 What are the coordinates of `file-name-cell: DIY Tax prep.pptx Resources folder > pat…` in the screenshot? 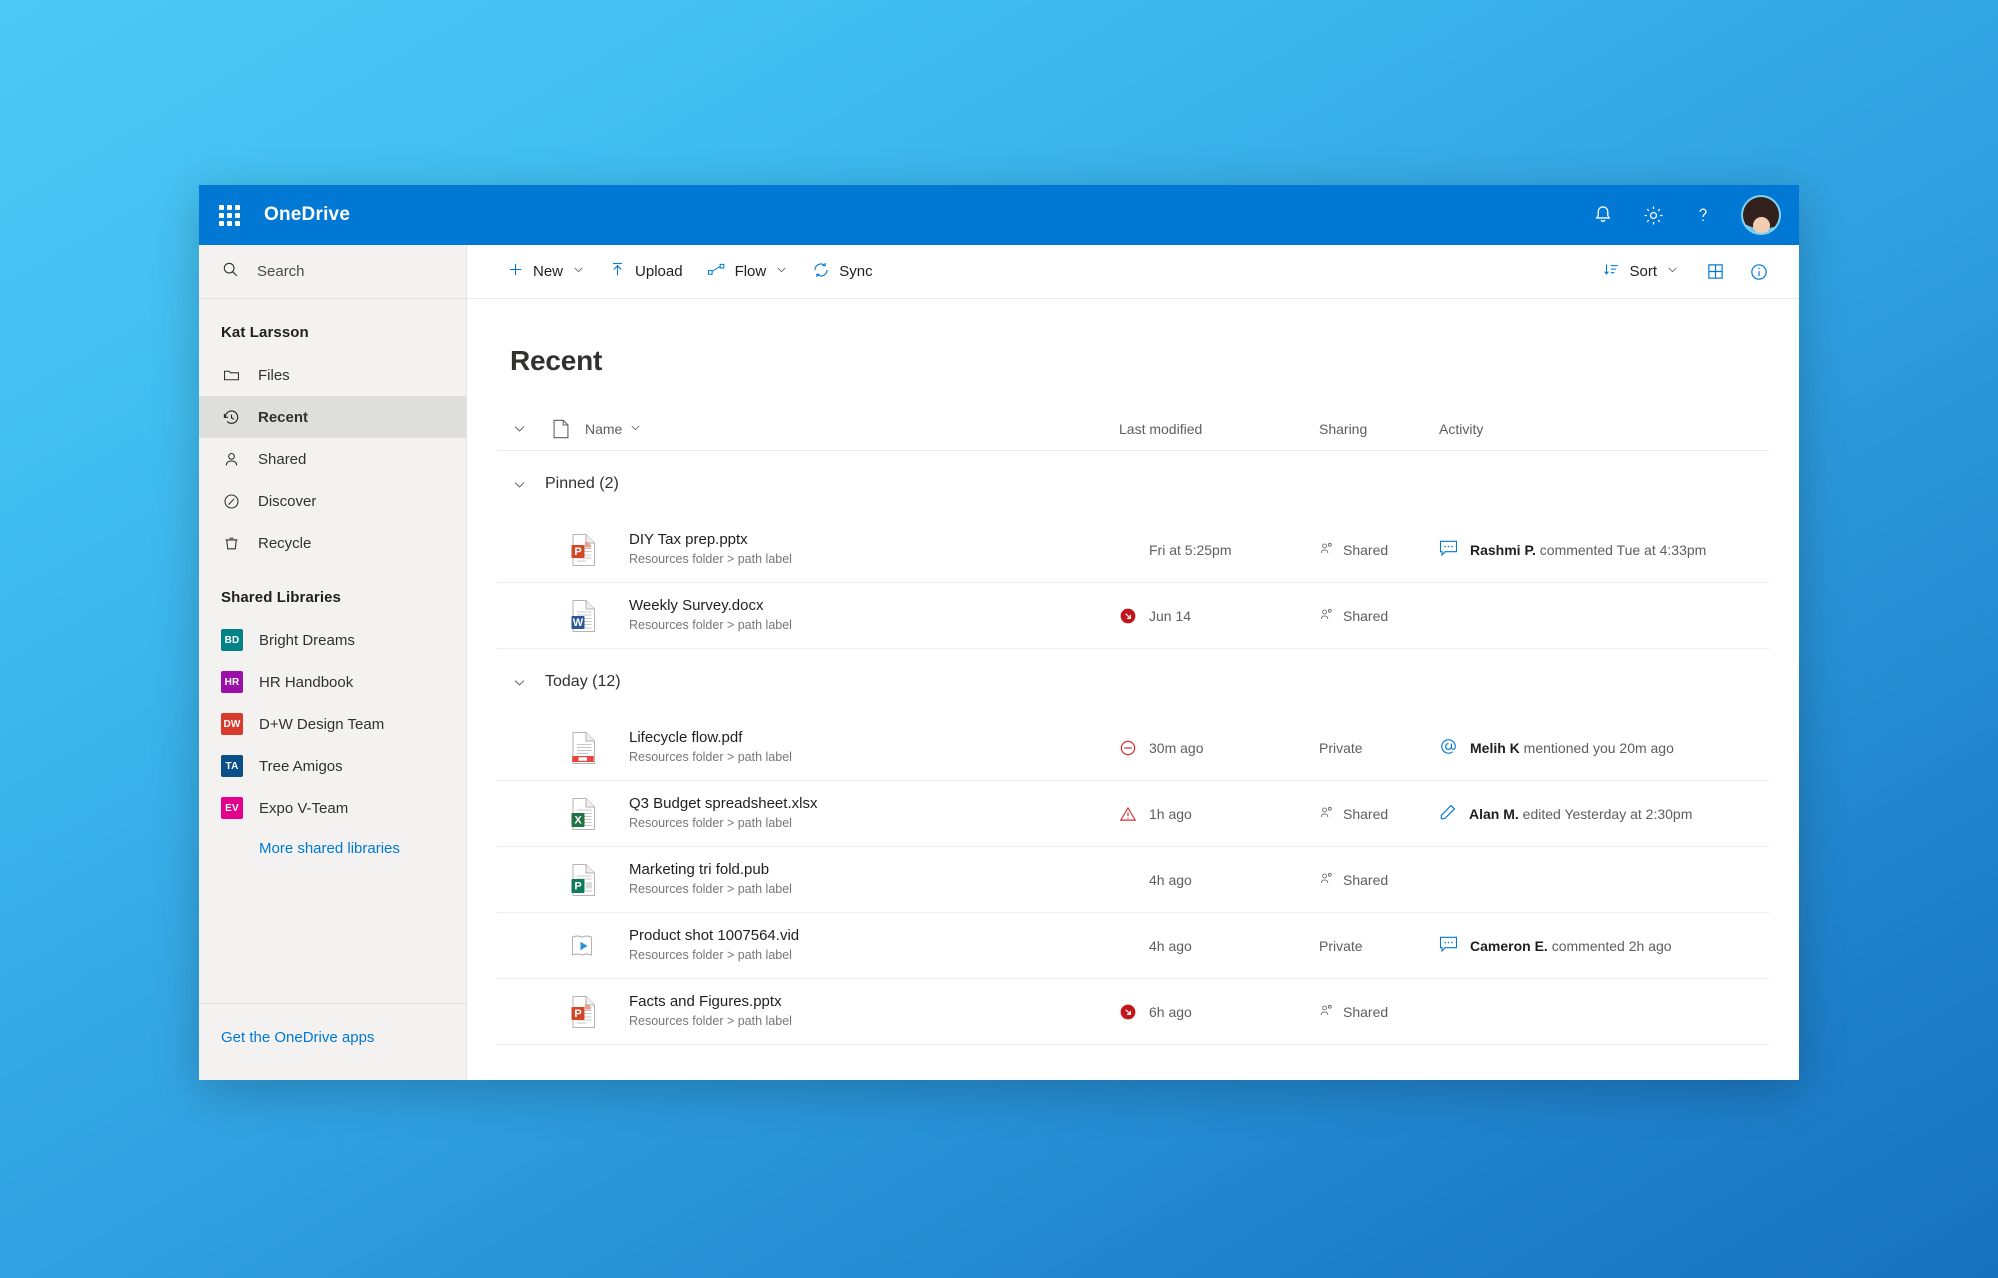 It's located at (872, 549).